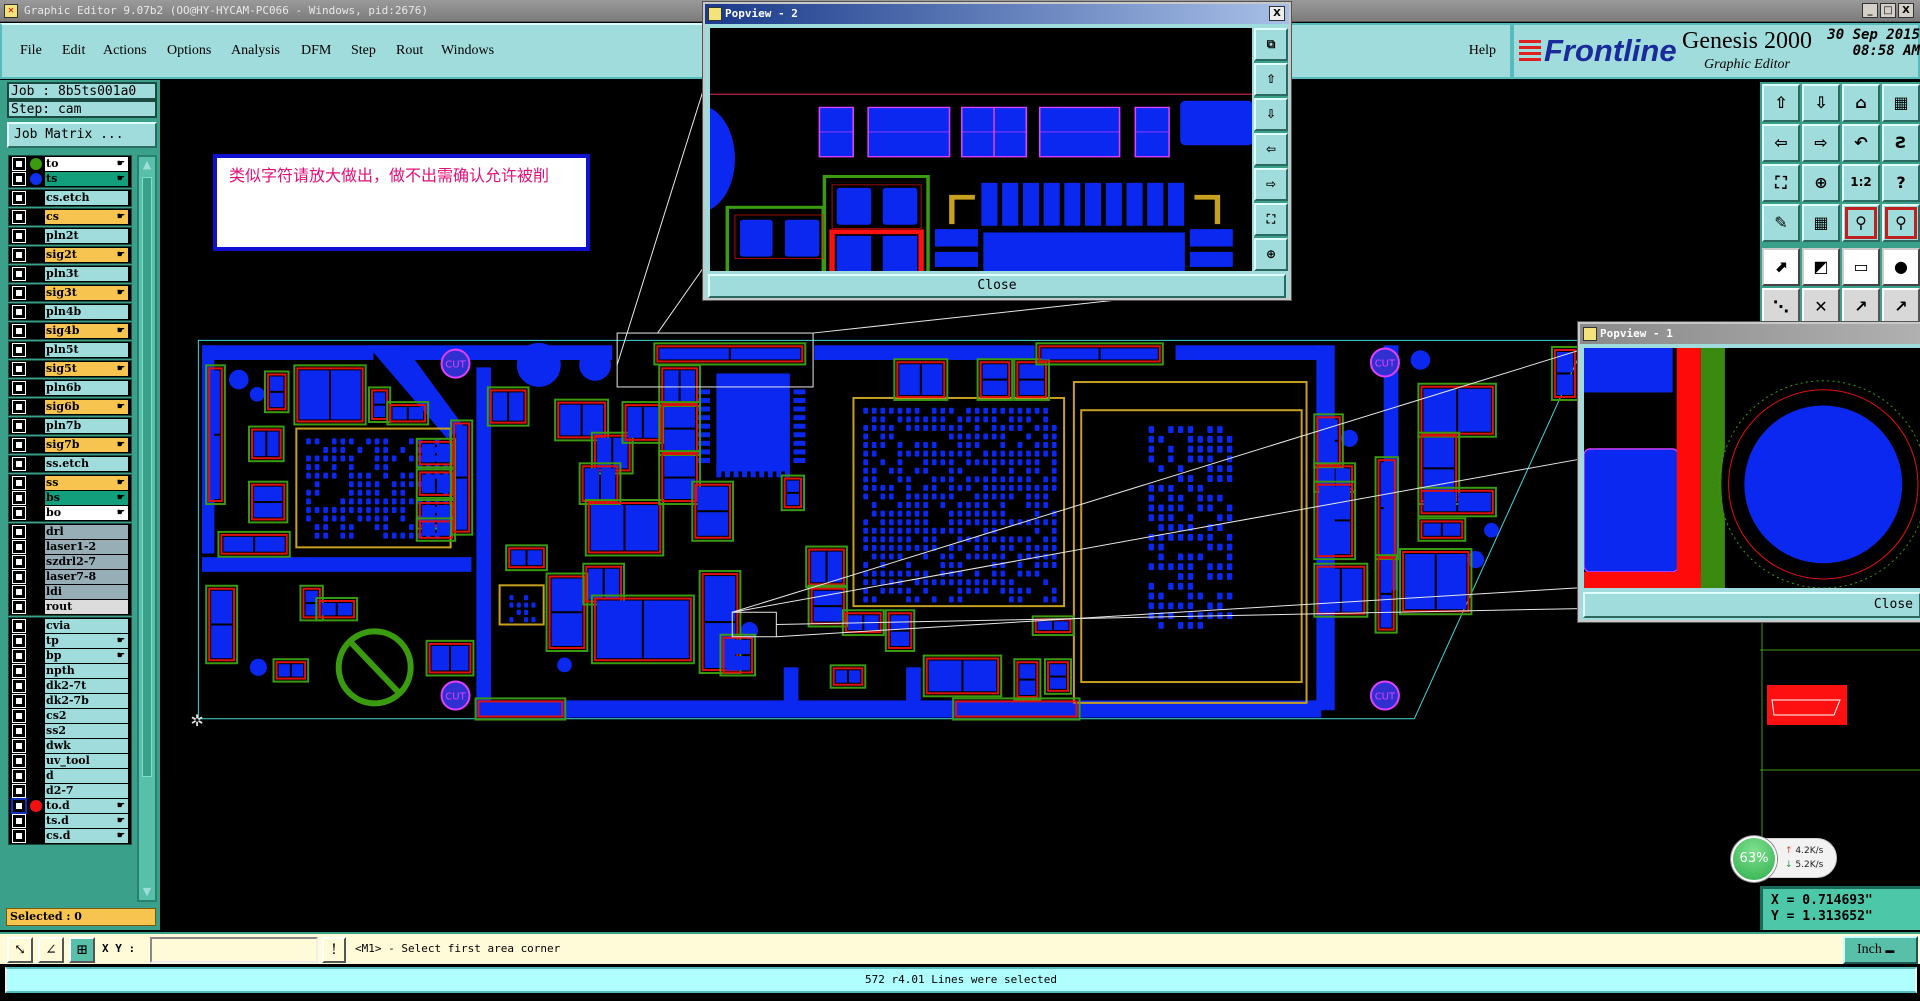 This screenshot has width=1920, height=1001. I want to click on layer-row-drl: drl, so click(70, 532).